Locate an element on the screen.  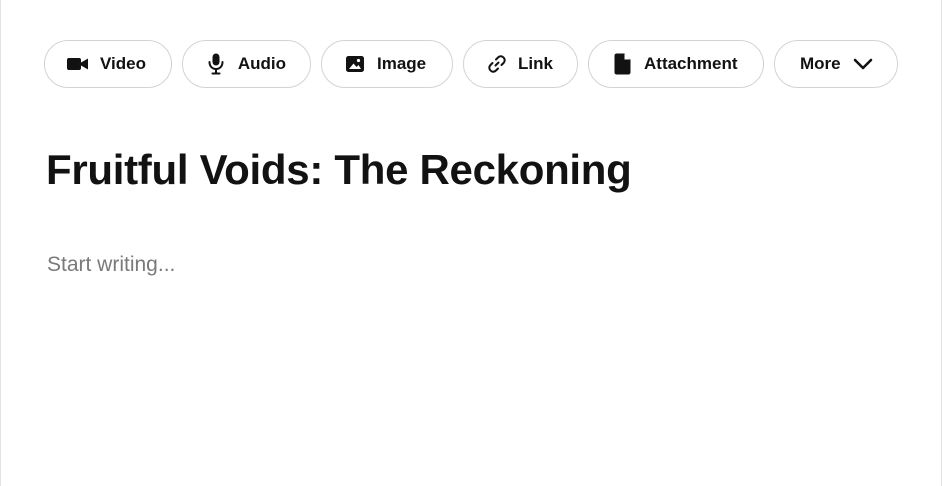
media-toolbar: Video Audio Image Link Attachment More is located at coordinates (471, 64).